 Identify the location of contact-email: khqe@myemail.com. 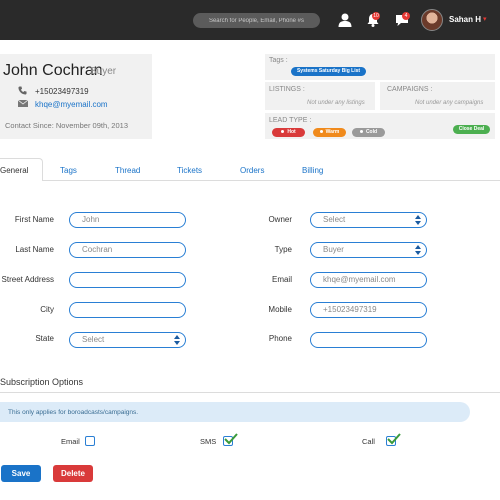
(71, 104).